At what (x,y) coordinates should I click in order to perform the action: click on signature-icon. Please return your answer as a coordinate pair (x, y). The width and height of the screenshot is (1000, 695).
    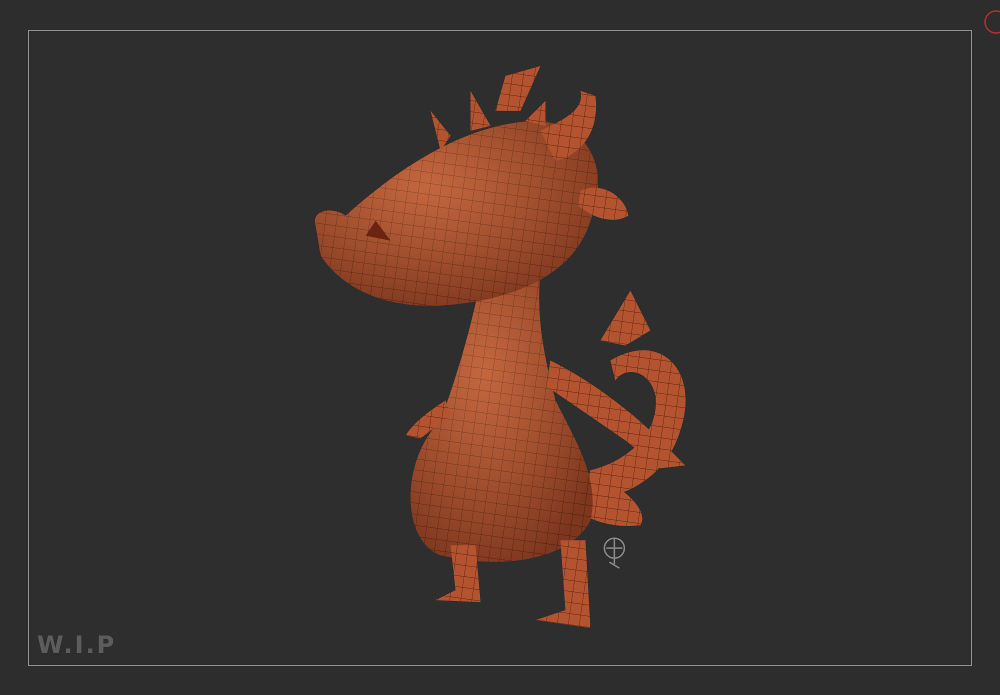
    Looking at the image, I should click on (615, 553).